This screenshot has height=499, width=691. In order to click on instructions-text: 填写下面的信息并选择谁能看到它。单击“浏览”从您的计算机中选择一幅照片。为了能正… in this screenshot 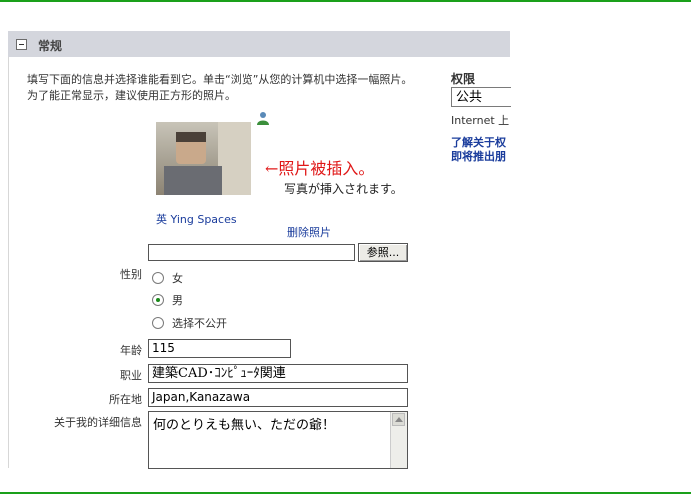, I will do `click(220, 87)`.